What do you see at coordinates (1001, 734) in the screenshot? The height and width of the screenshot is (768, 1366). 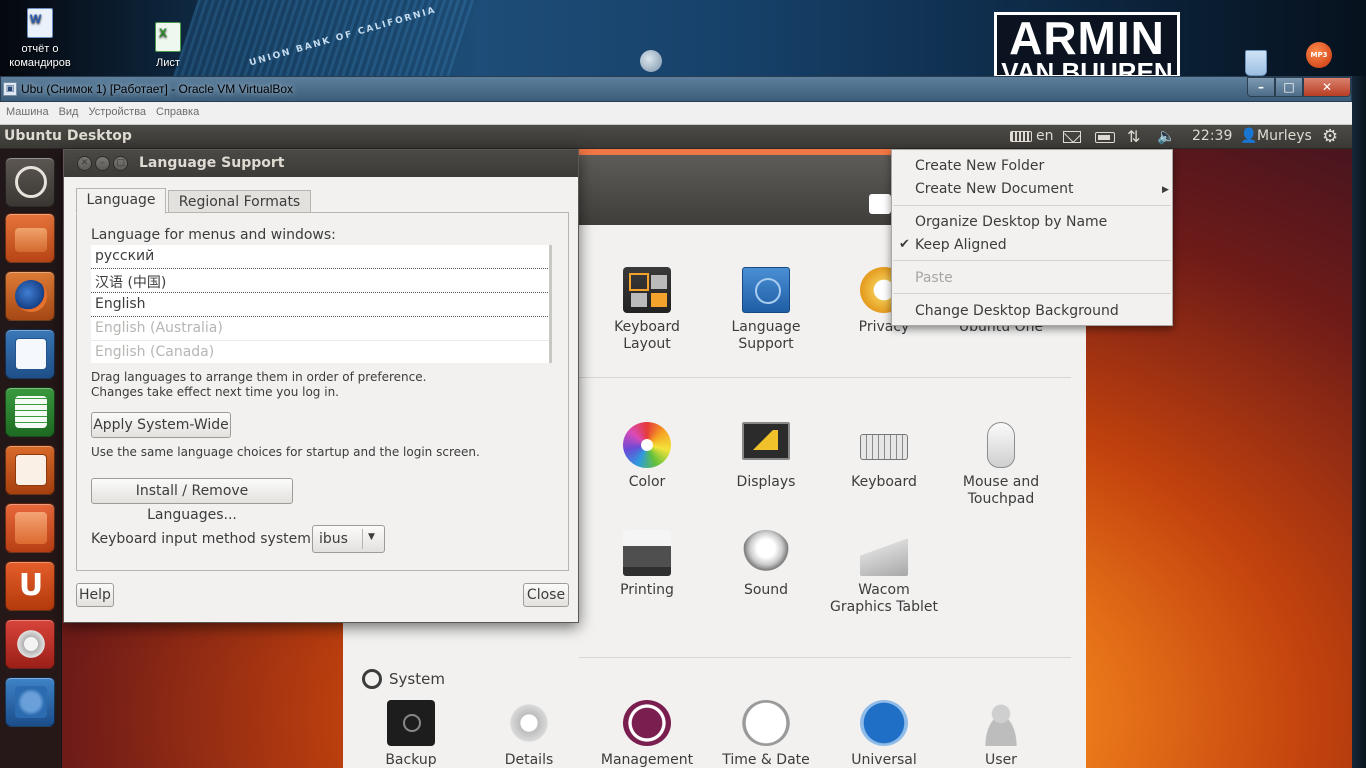 I see `settings-user-accounts: User` at bounding box center [1001, 734].